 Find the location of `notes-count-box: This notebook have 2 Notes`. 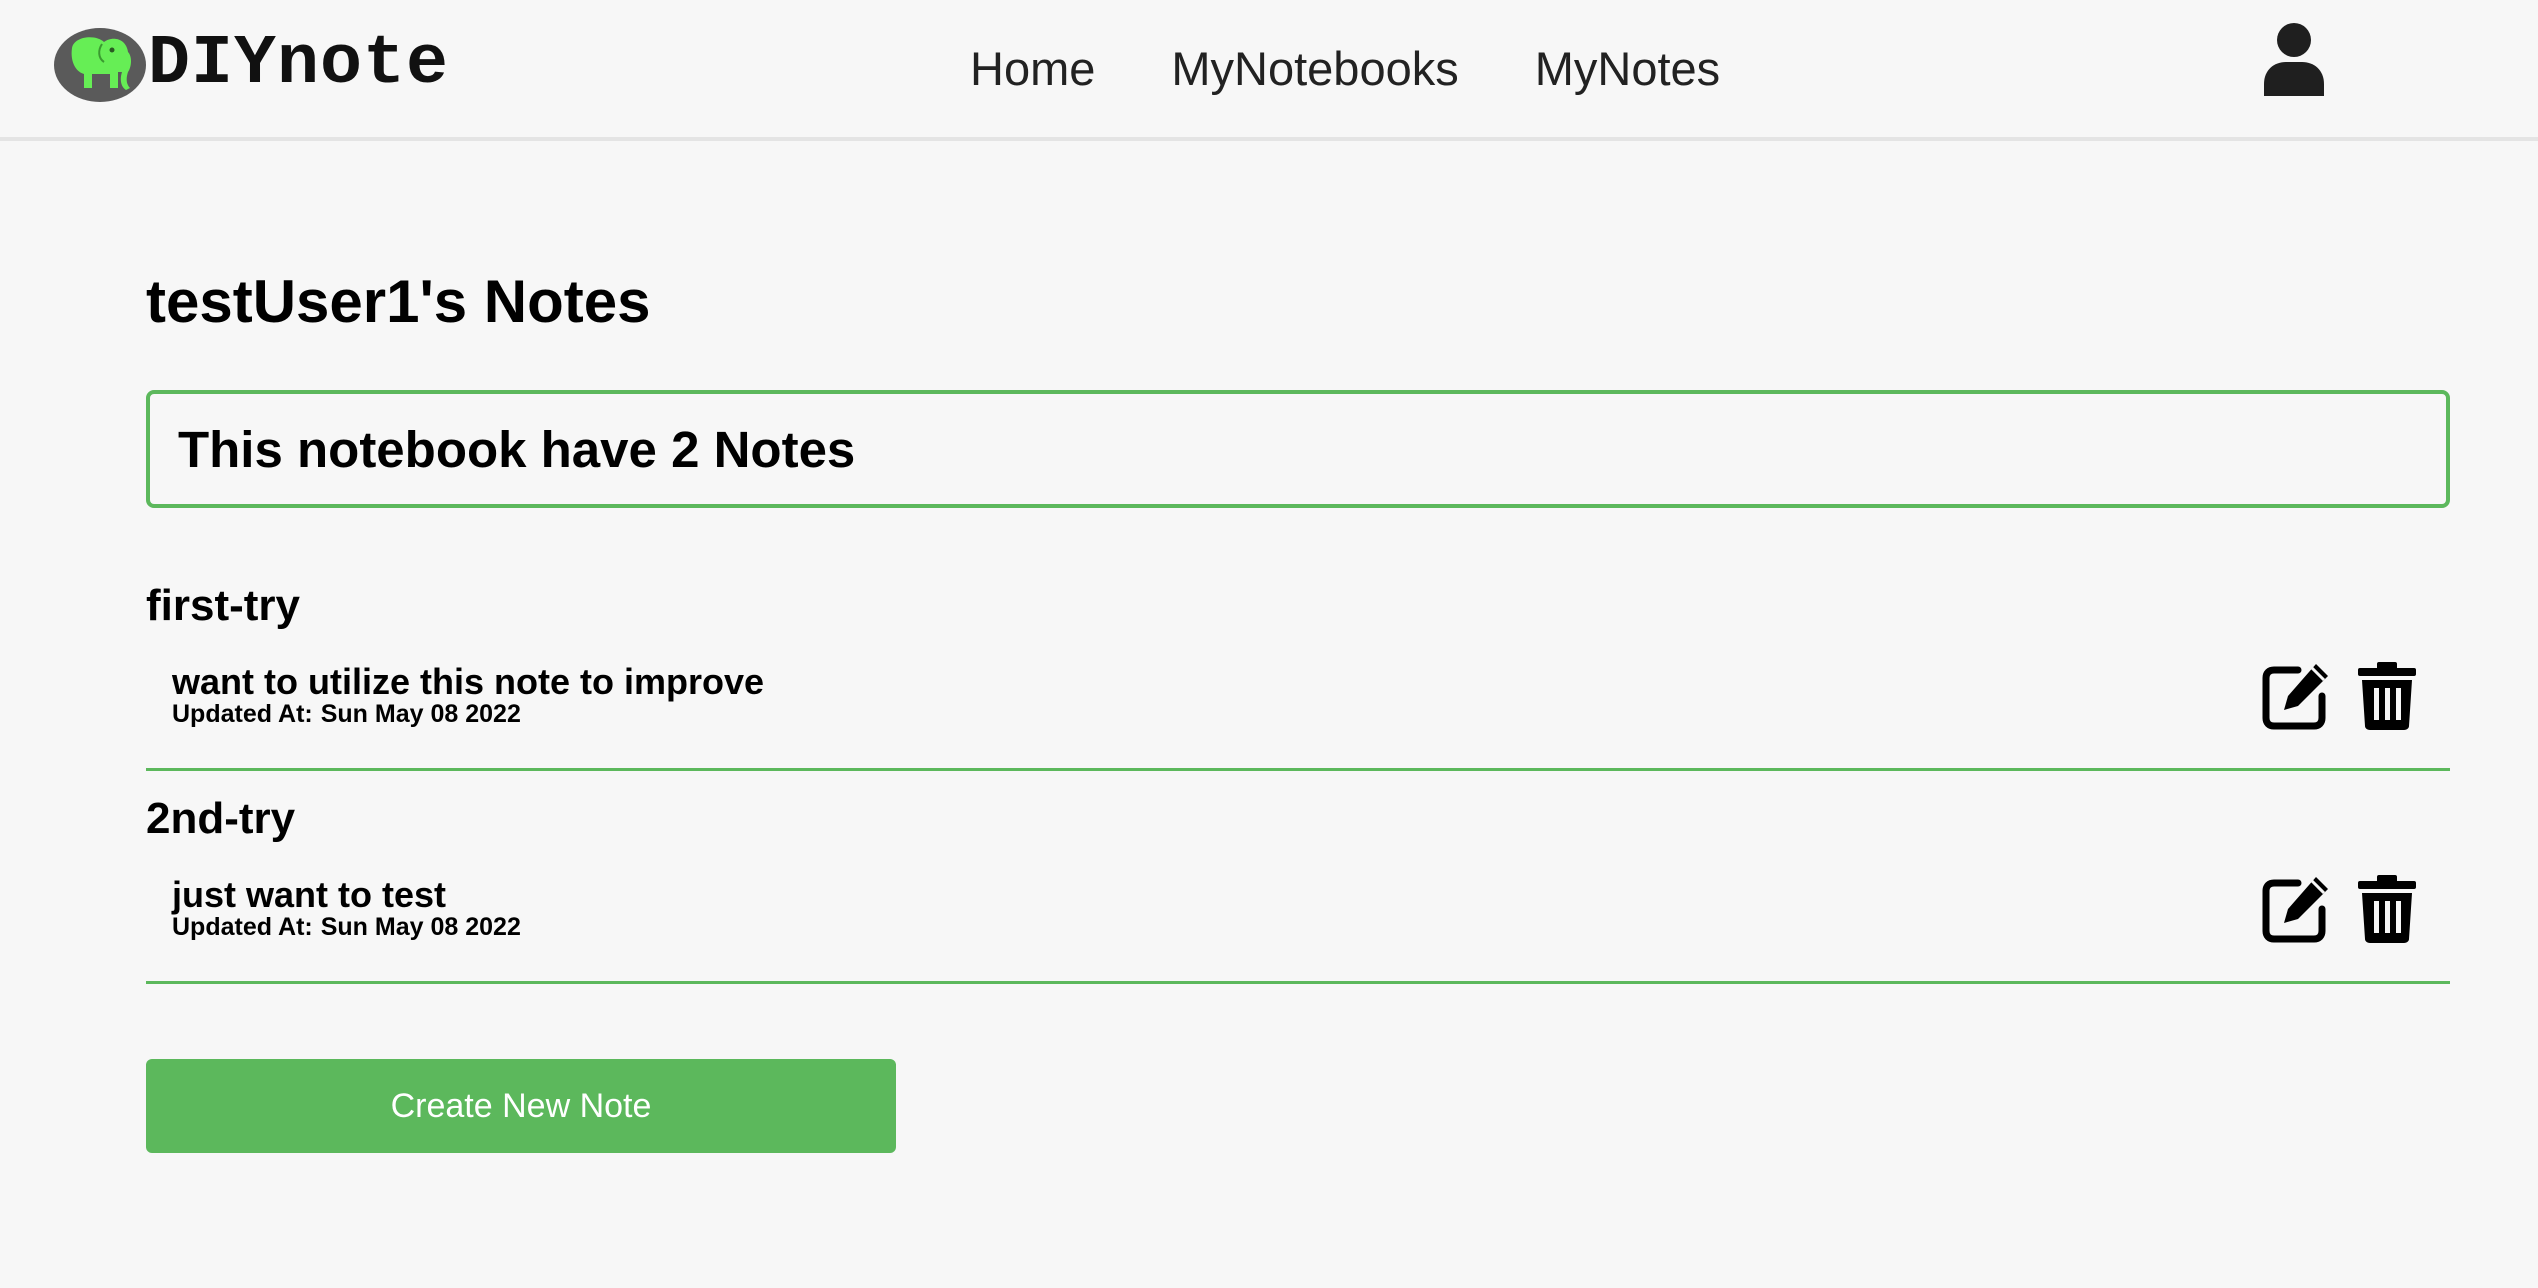

notes-count-box: This notebook have 2 Notes is located at coordinates (1298, 449).